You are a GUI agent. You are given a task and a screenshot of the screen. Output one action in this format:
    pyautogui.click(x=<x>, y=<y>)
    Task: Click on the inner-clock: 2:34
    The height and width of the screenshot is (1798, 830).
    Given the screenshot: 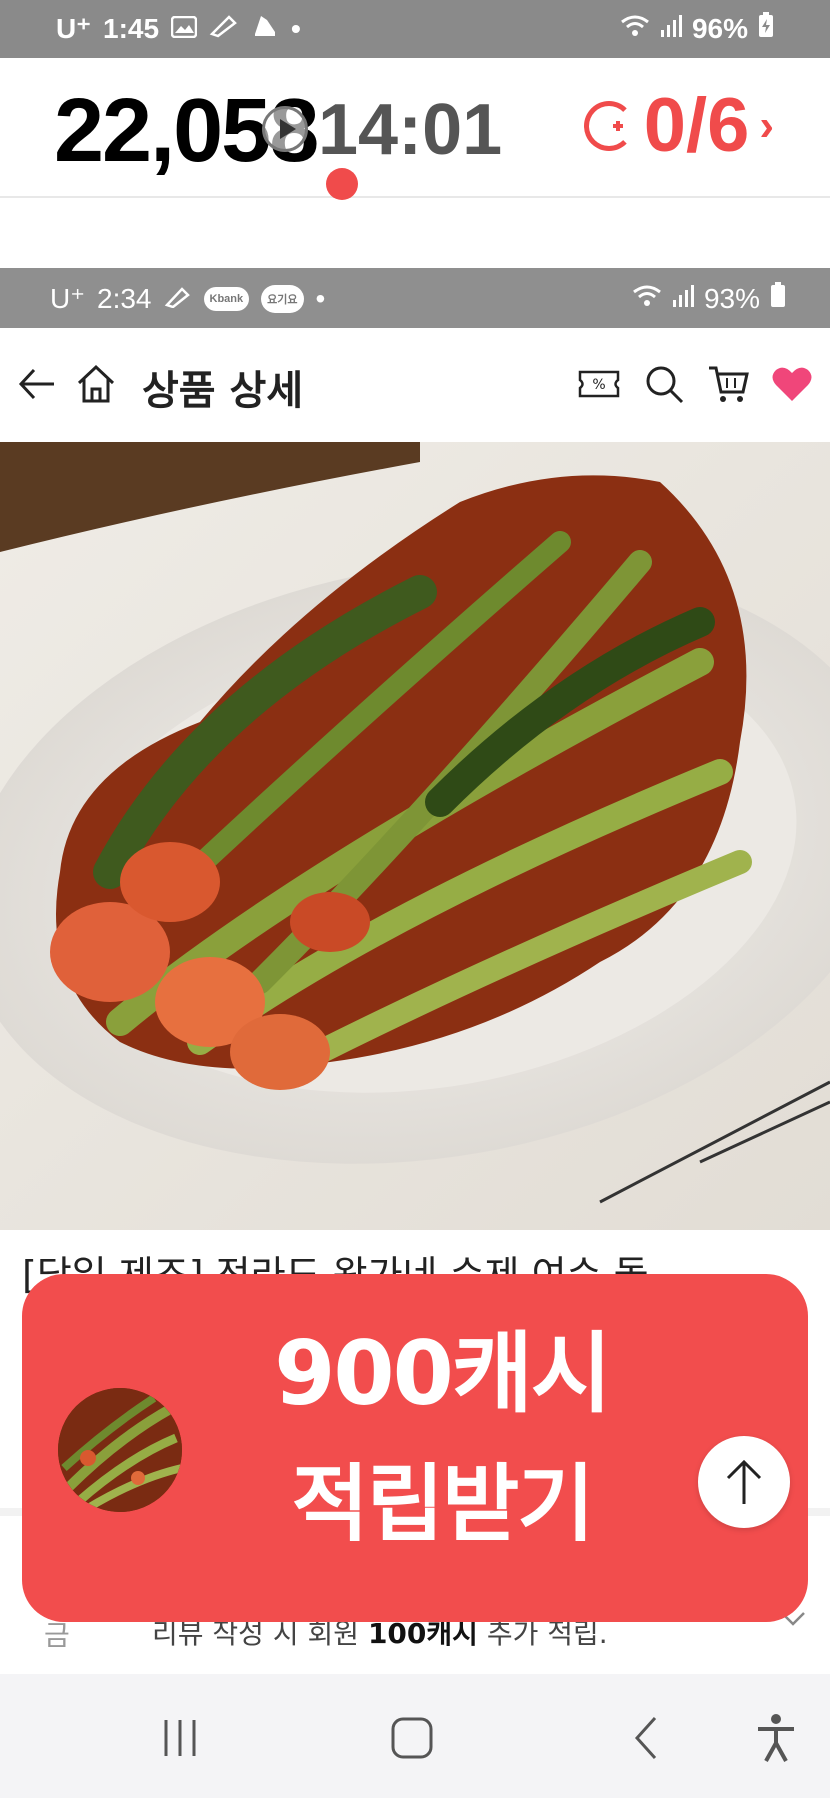 What is the action you would take?
    pyautogui.click(x=124, y=298)
    